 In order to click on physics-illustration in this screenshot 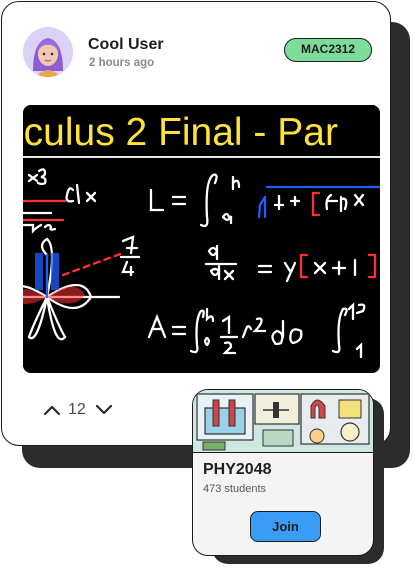, I will do `click(283, 421)`.